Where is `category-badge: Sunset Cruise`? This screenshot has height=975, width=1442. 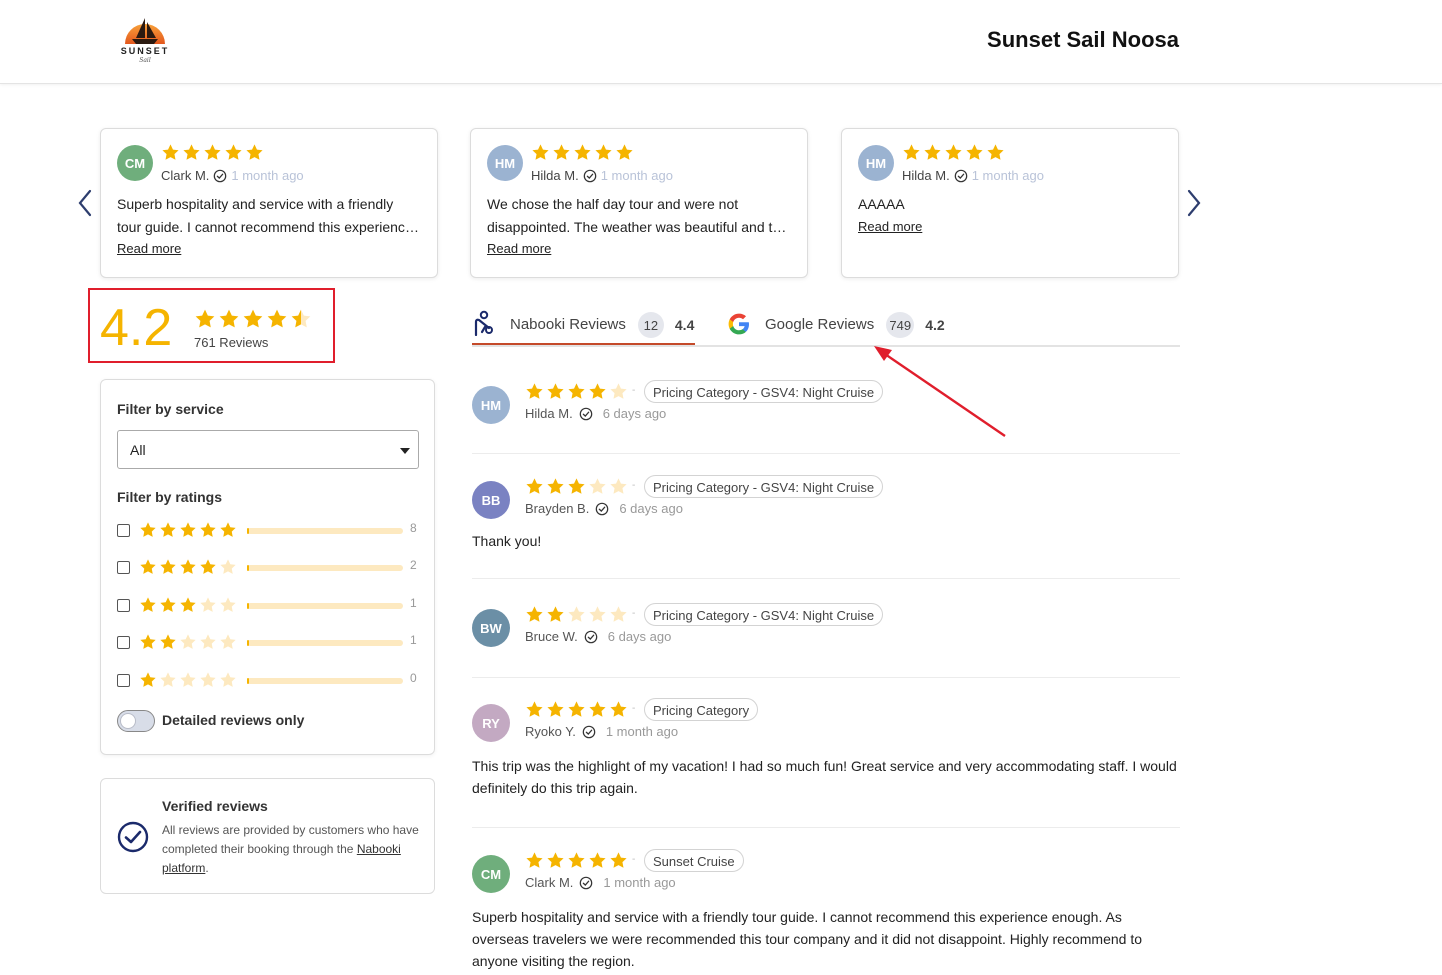 category-badge: Sunset Cruise is located at coordinates (694, 860).